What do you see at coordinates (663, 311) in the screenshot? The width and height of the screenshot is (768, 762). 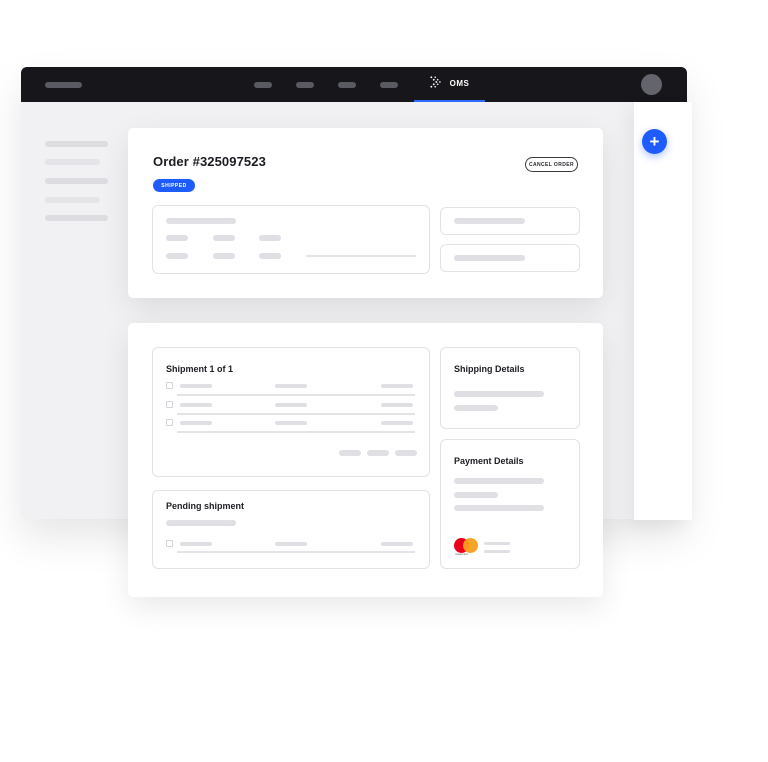 I see `right-rail-panel` at bounding box center [663, 311].